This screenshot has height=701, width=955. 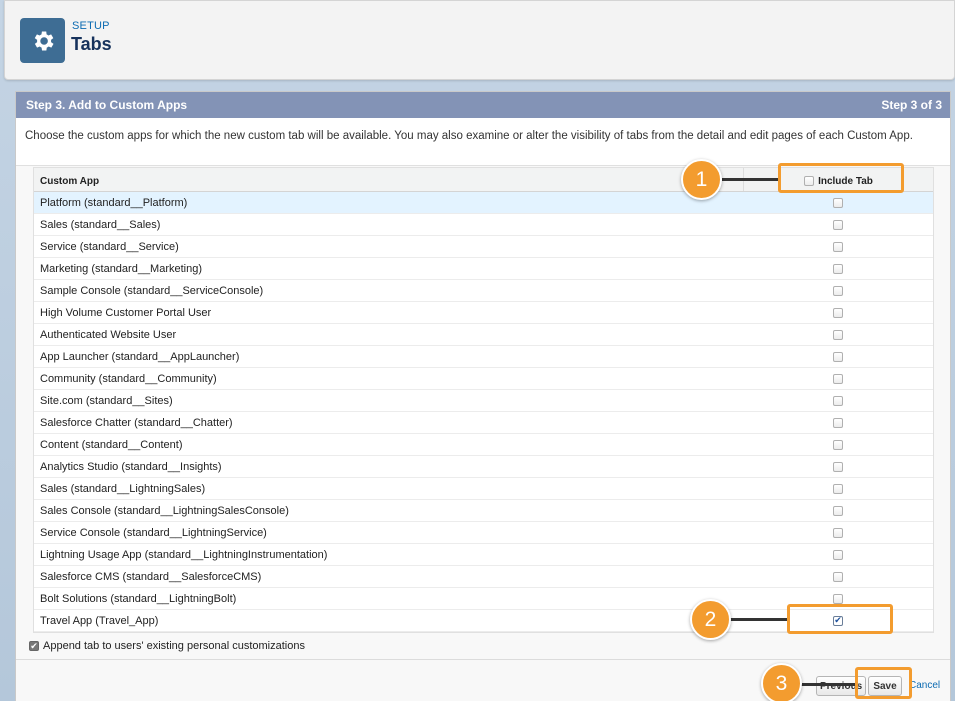 I want to click on table-row: Sales (standard__LightningSales), so click(x=483, y=489).